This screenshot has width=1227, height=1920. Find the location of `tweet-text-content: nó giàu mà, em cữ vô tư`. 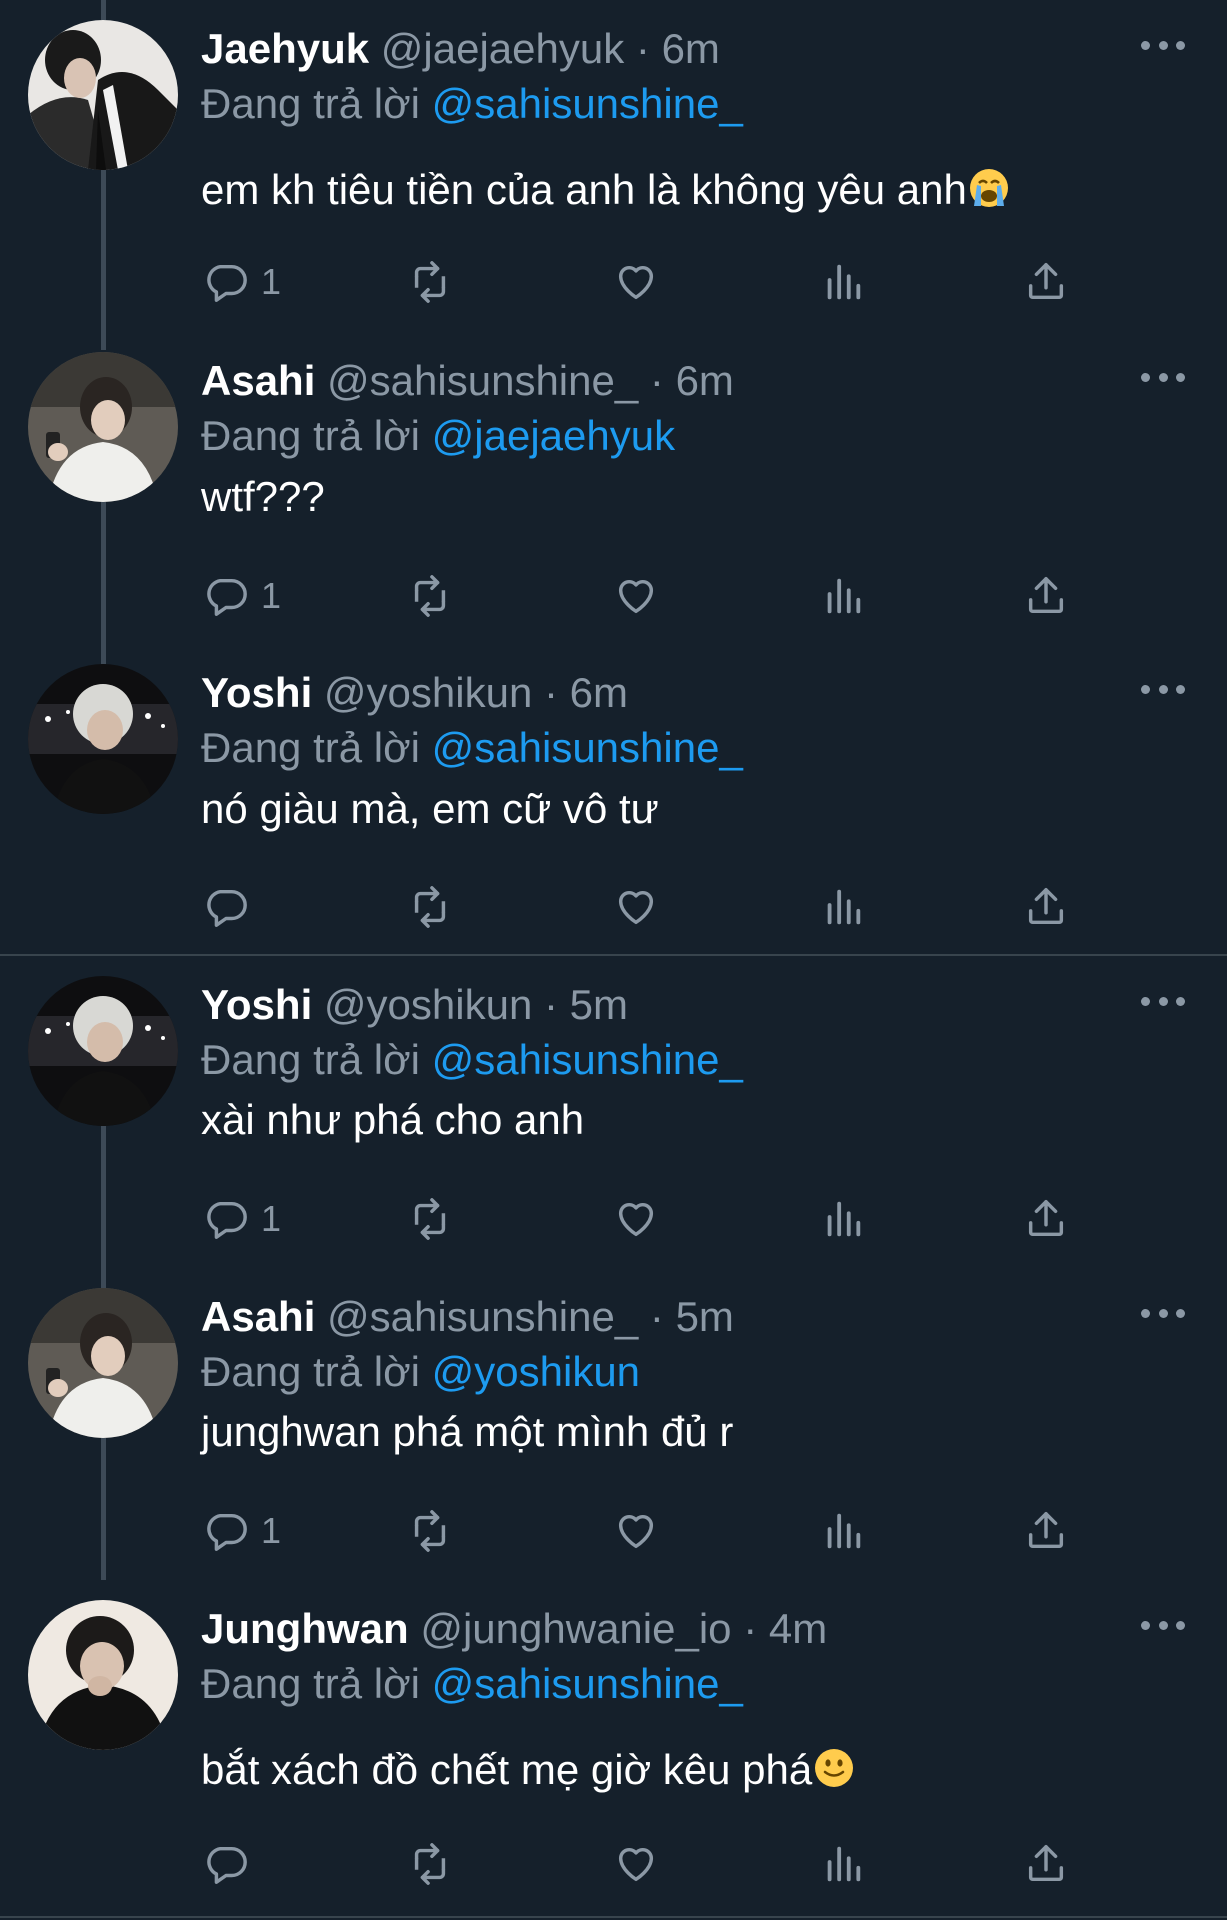

tweet-text-content: nó giàu mà, em cữ vô tư is located at coordinates (430, 808).